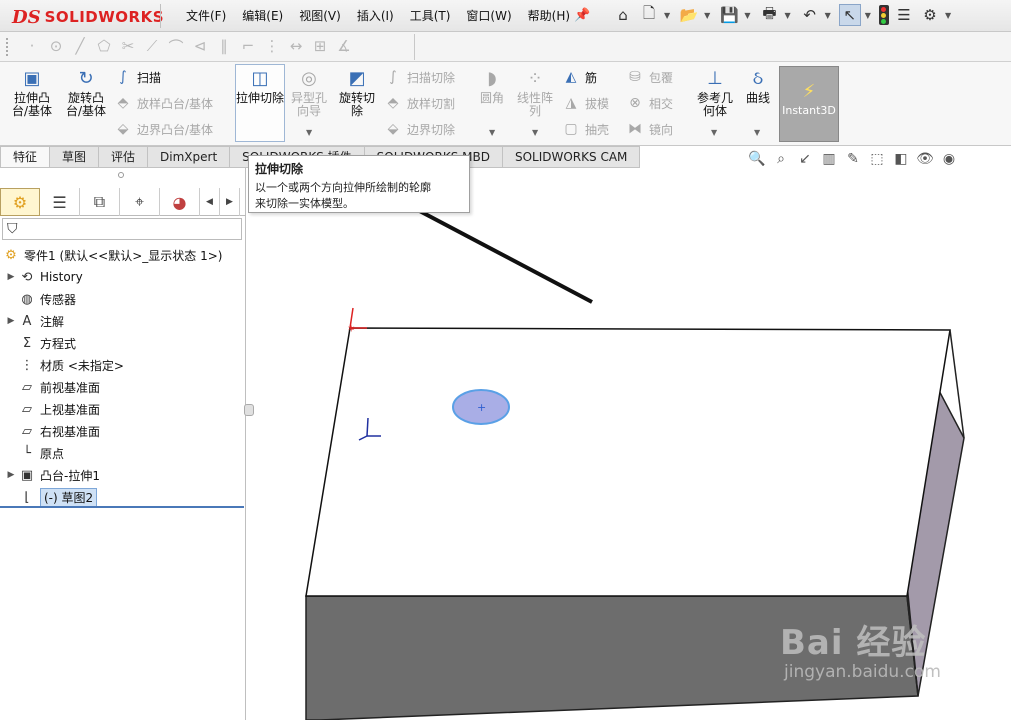  What do you see at coordinates (535, 132) in the screenshot?
I see `pattern-dropdown-icon: ▼` at bounding box center [535, 132].